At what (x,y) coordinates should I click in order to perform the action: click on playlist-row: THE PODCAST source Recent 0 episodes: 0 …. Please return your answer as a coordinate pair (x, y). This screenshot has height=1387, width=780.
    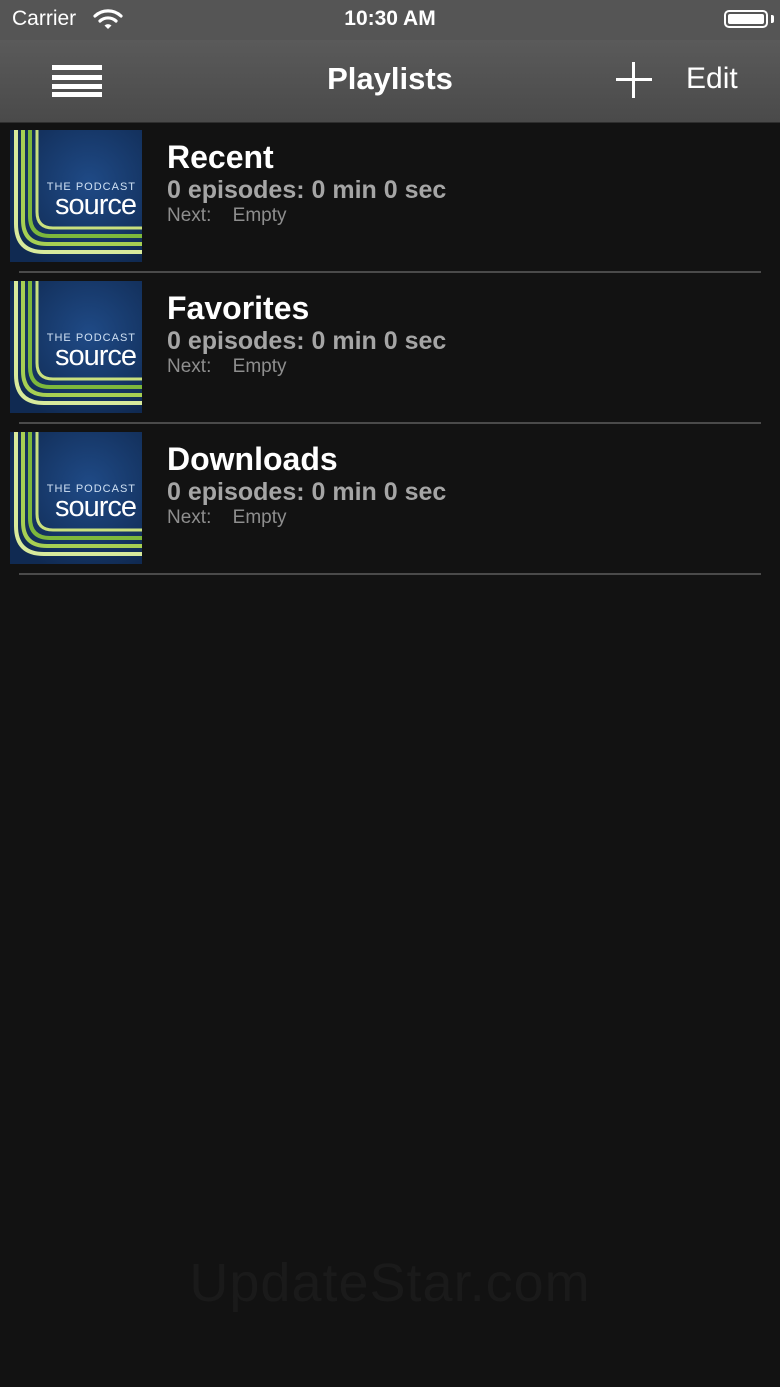
    Looking at the image, I should click on (390, 197).